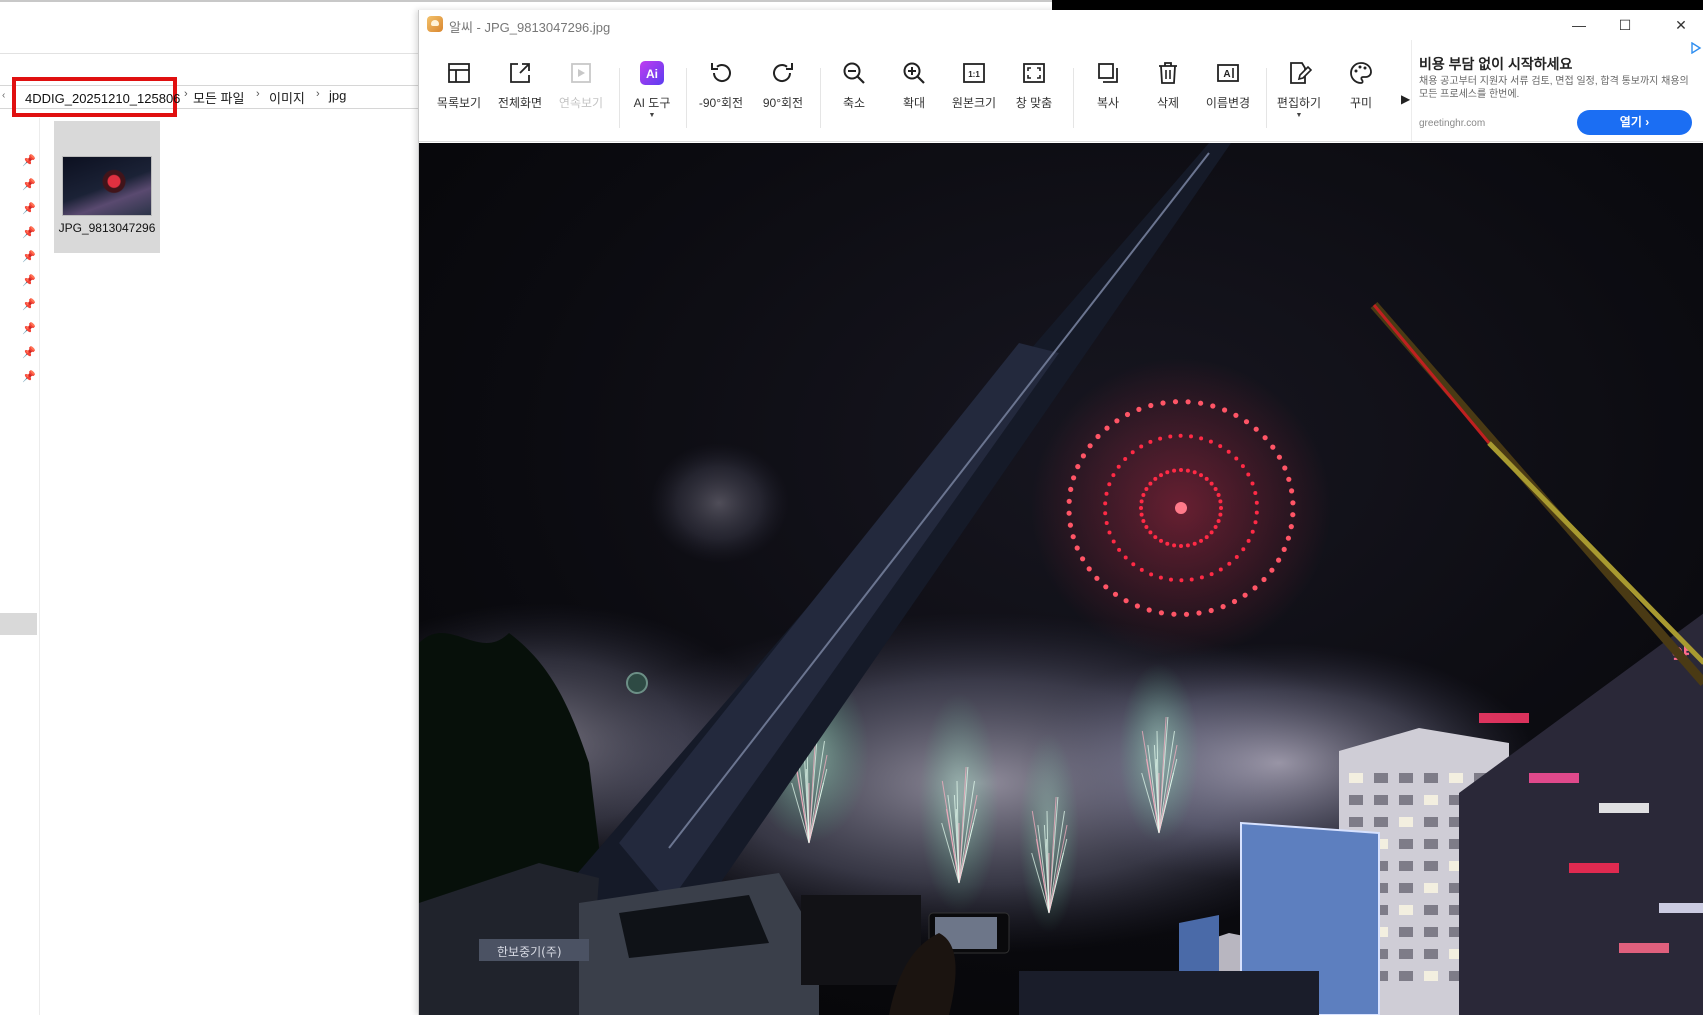 The height and width of the screenshot is (1015, 1703). What do you see at coordinates (520, 95) in the screenshot?
I see `fullscreen-button: 전체화면` at bounding box center [520, 95].